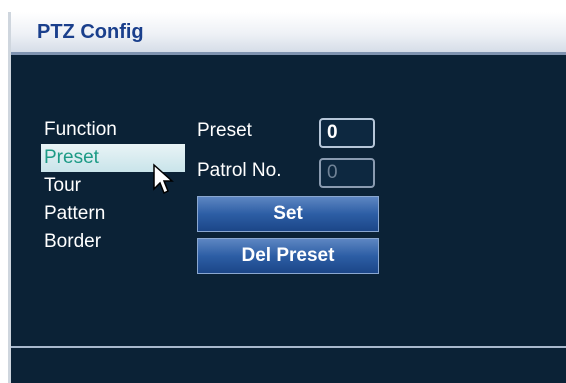 The height and width of the screenshot is (383, 566). Describe the element at coordinates (288, 256) in the screenshot. I see `del-preset-button: Del Preset` at that location.